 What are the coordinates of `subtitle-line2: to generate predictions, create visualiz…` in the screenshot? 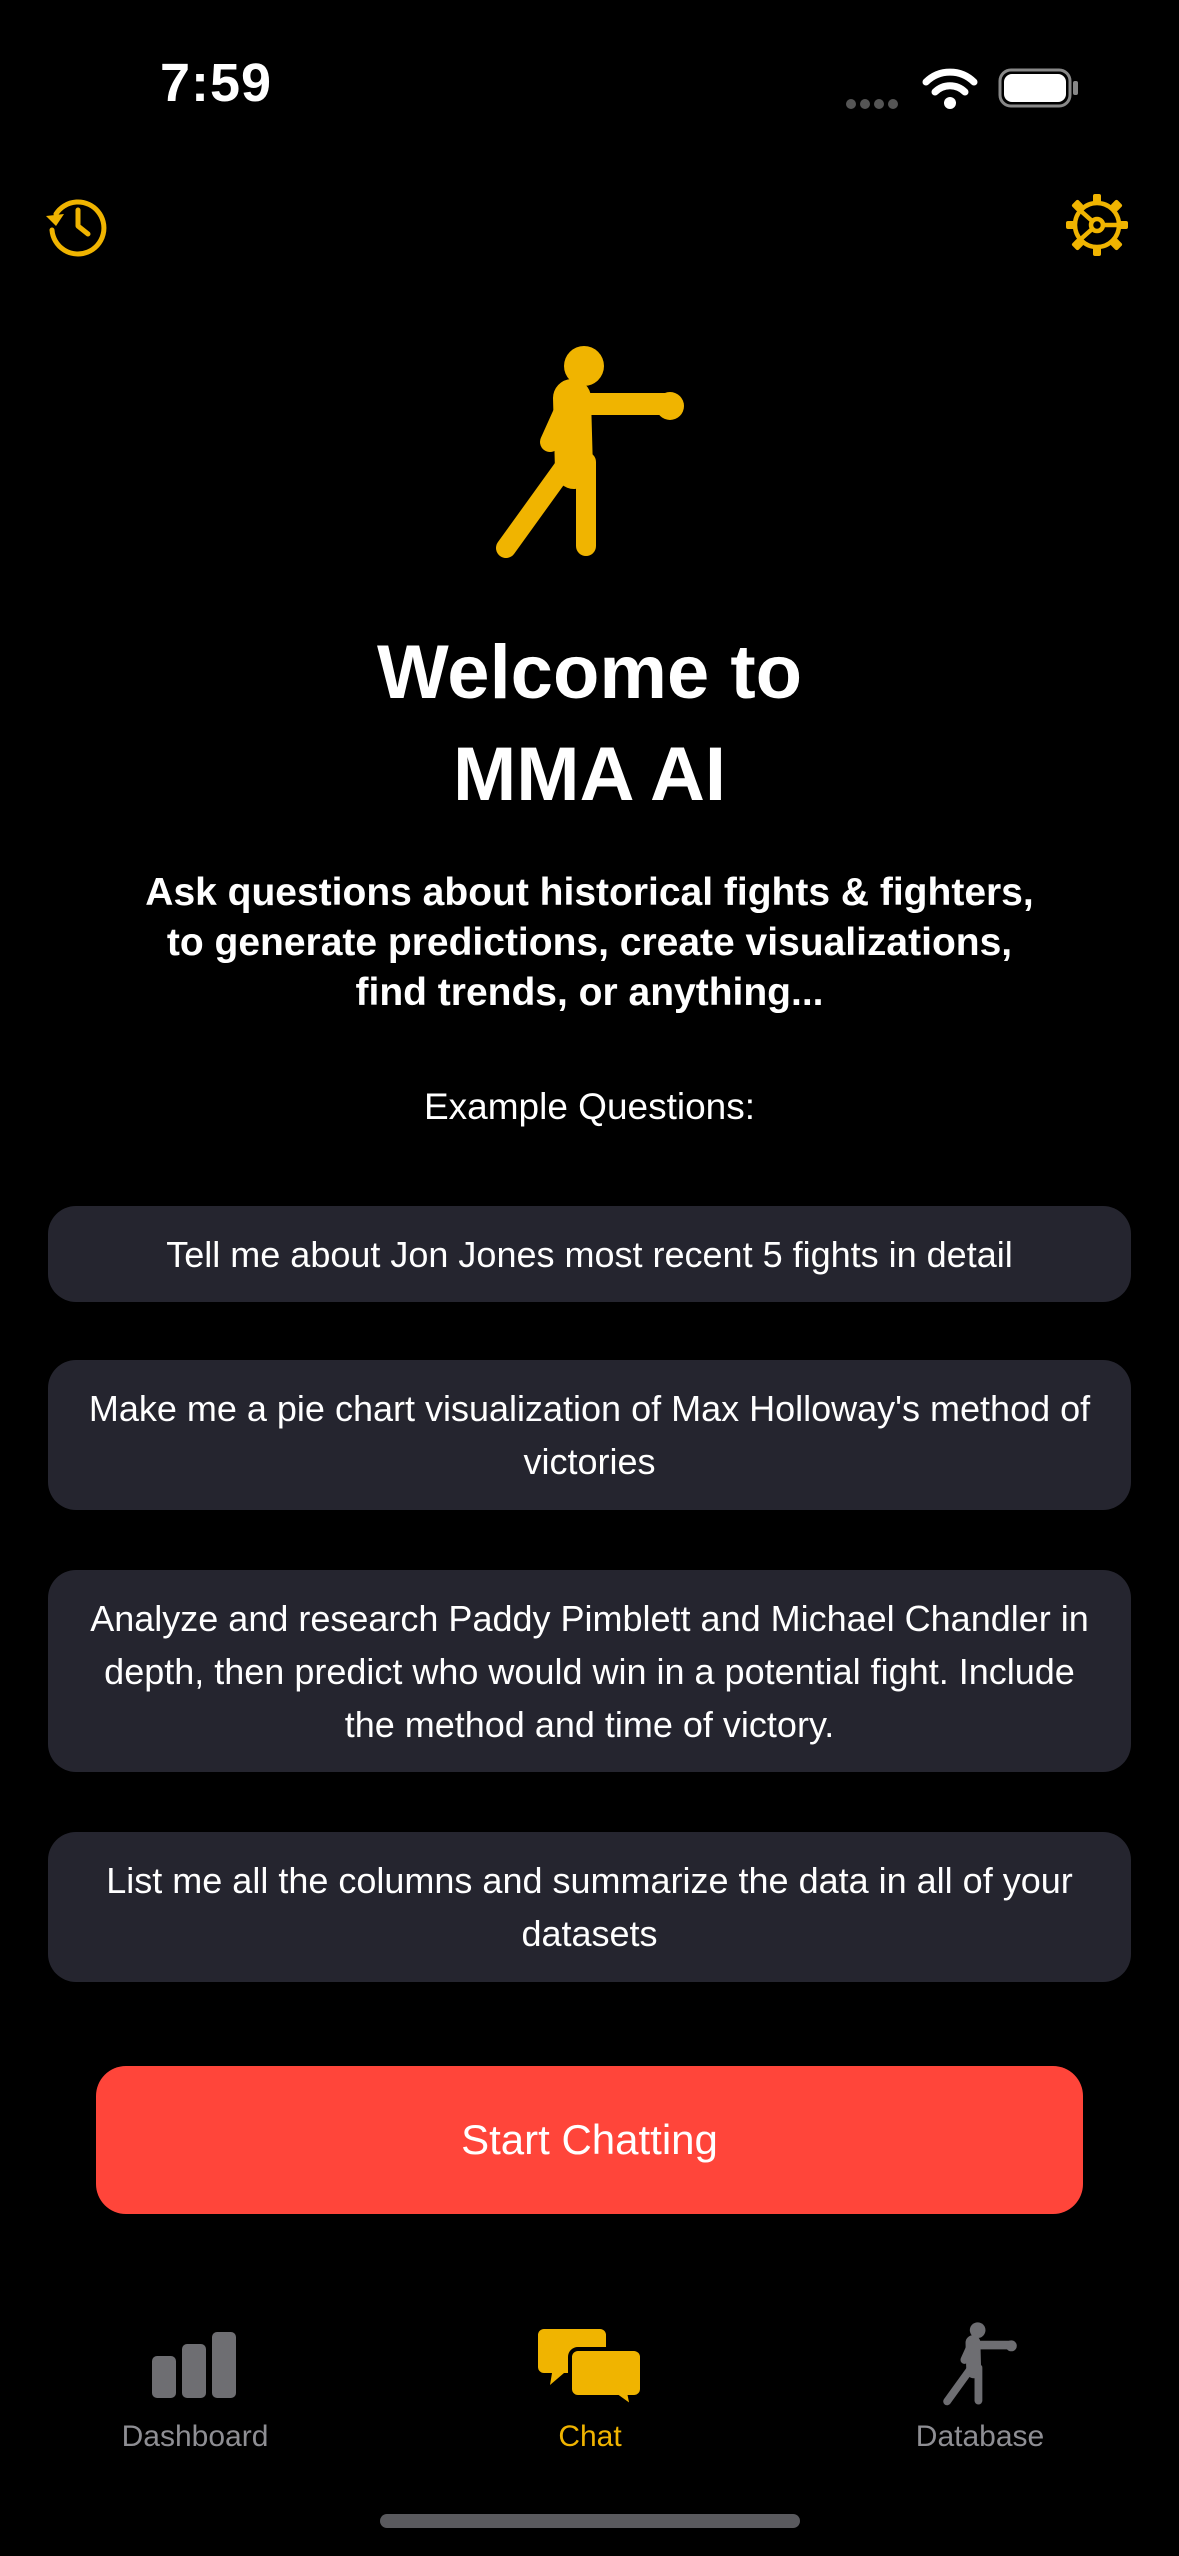 It's located at (589, 942).